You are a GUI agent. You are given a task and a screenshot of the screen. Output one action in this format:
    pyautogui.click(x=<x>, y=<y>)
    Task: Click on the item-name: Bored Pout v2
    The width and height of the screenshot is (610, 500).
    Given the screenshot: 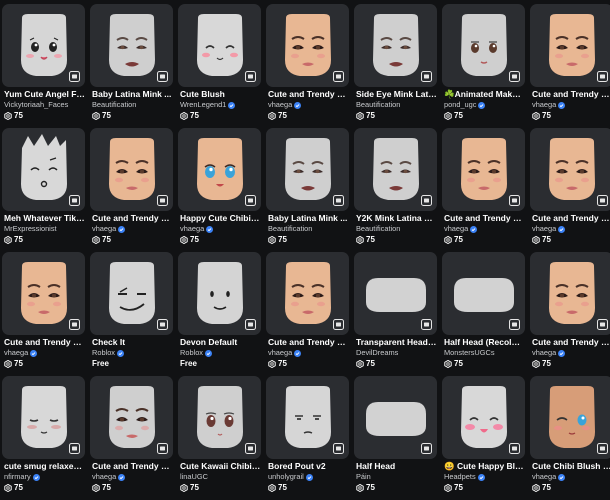 What is the action you would take?
    pyautogui.click(x=308, y=466)
    